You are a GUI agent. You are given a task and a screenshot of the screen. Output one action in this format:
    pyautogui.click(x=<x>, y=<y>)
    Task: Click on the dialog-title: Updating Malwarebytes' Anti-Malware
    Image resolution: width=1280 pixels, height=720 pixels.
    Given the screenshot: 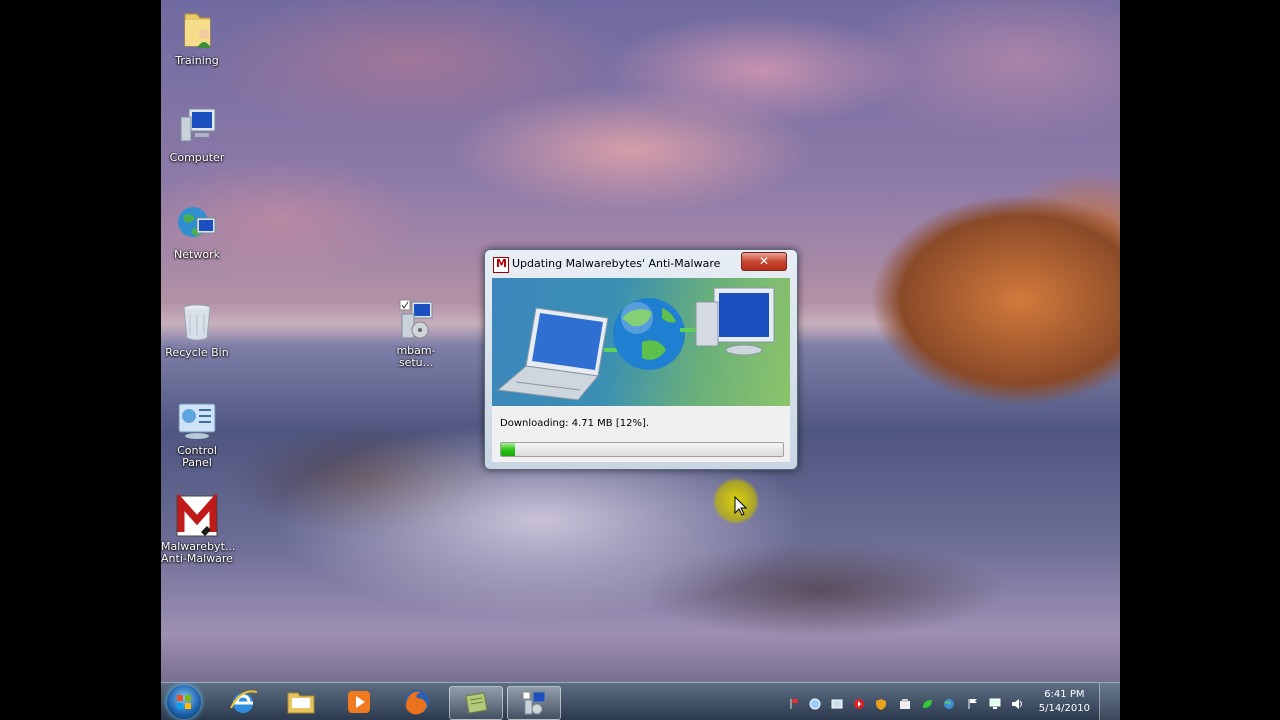 What is the action you would take?
    pyautogui.click(x=616, y=263)
    